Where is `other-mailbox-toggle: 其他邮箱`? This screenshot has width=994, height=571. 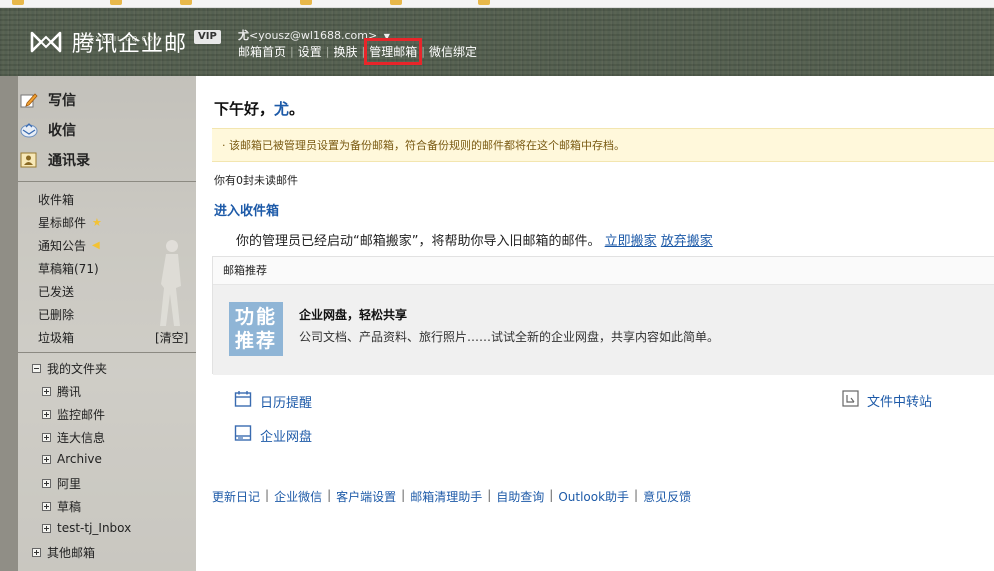
other-mailbox-toggle: 其他邮箱 is located at coordinates (63, 552).